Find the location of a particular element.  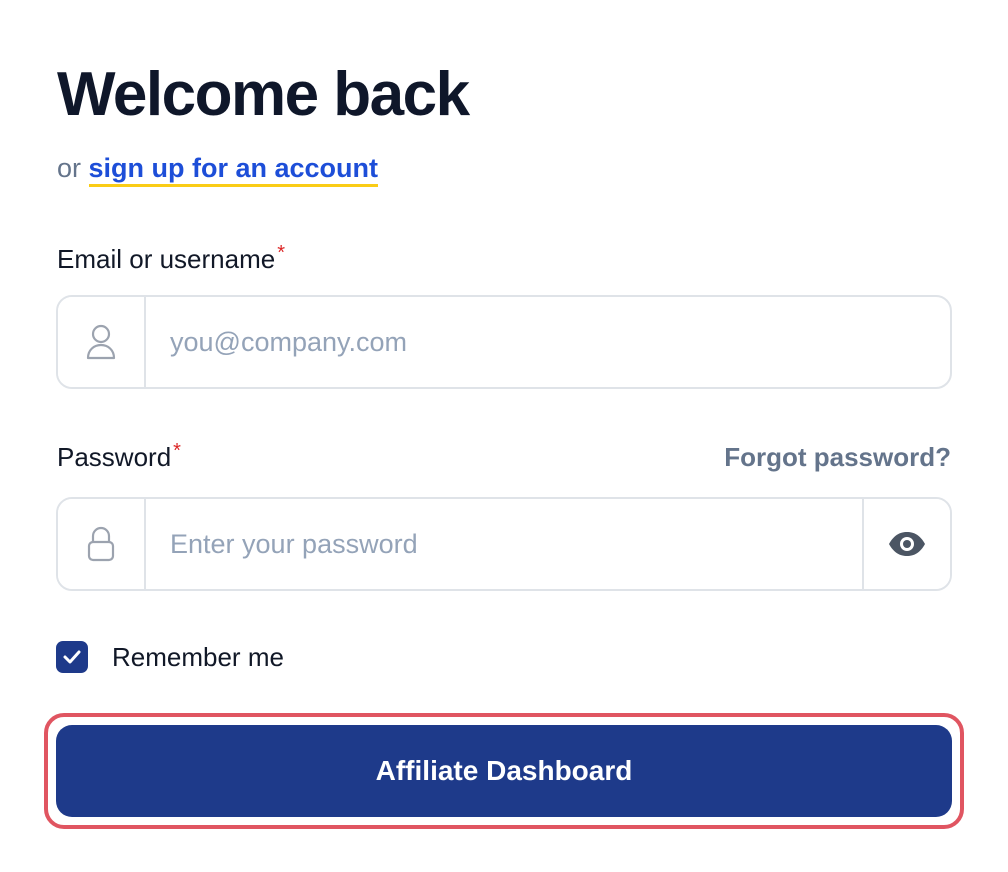

password-field-group is located at coordinates (504, 544).